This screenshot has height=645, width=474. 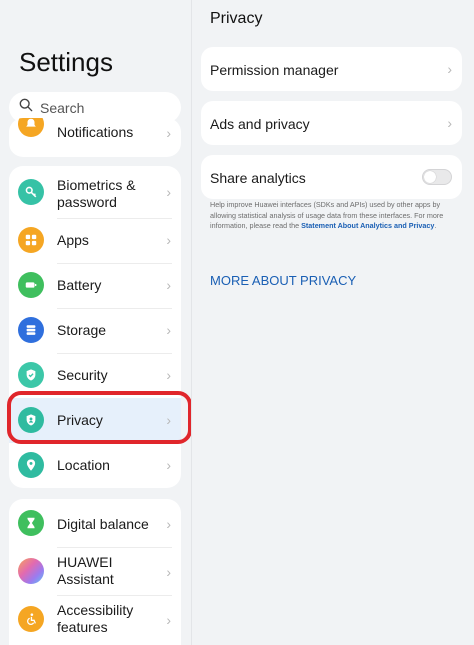 I want to click on search-icon, so click(x=26, y=107).